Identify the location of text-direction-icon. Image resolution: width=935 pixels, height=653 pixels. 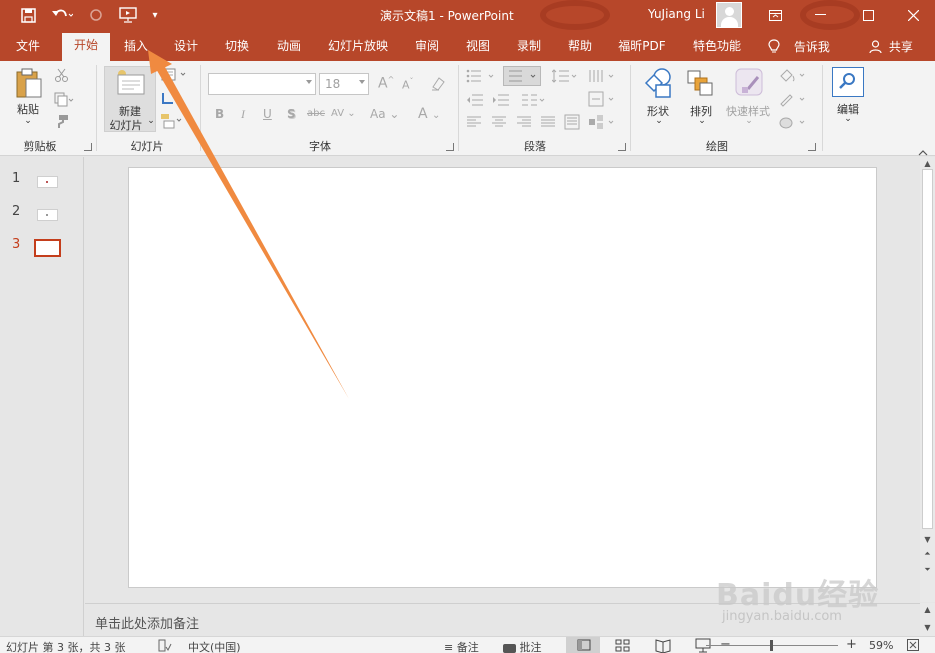
(603, 77).